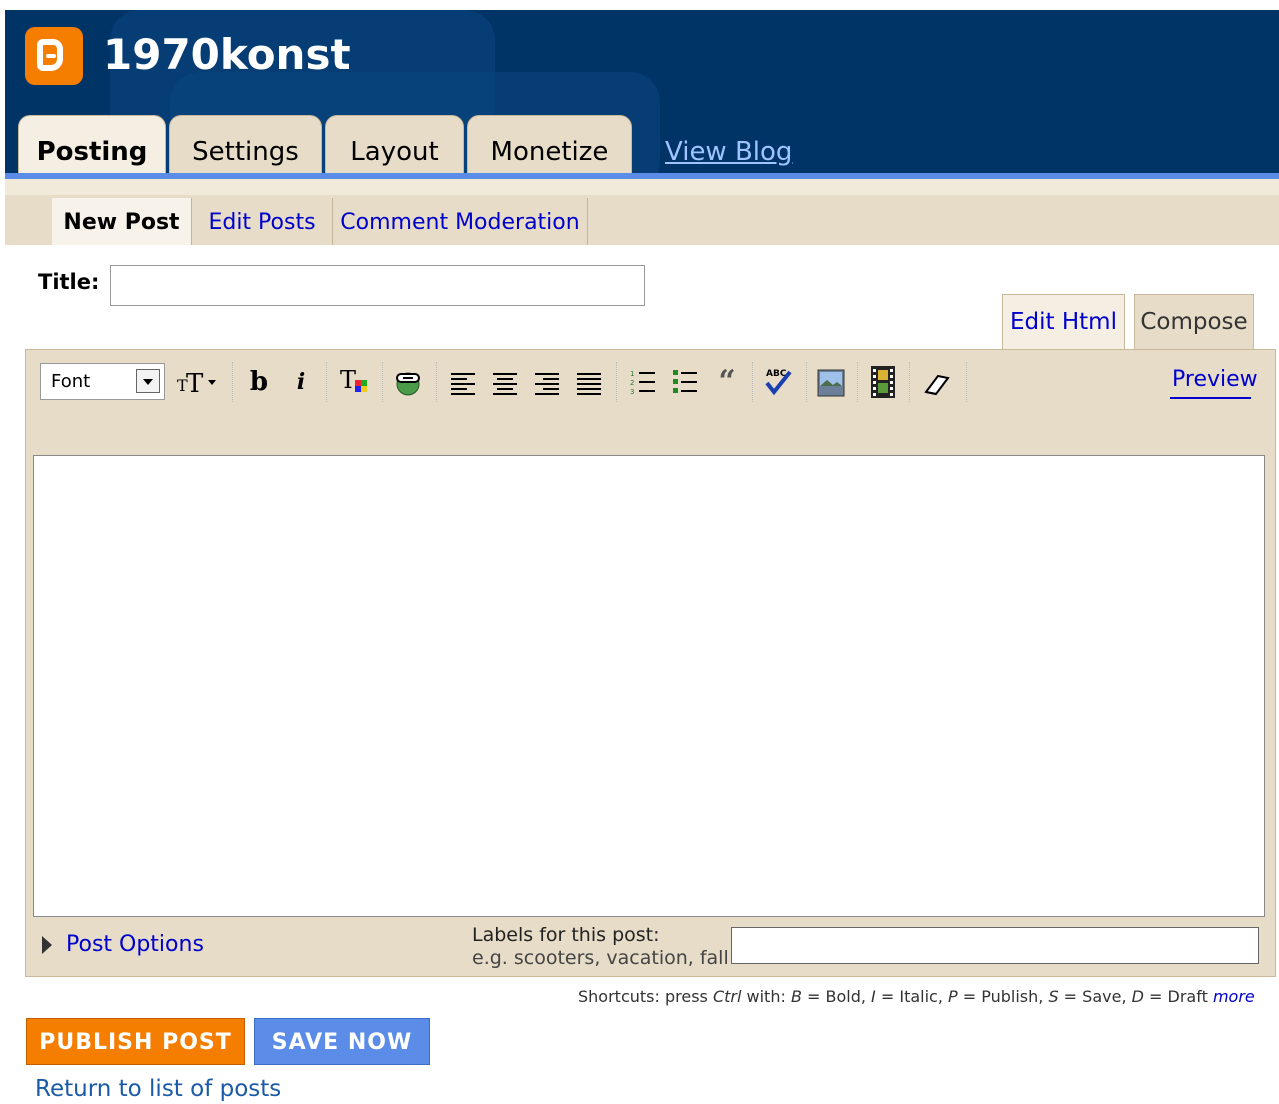 Image resolution: width=1279 pixels, height=1104 pixels. I want to click on subnav-divider, so click(587, 221).